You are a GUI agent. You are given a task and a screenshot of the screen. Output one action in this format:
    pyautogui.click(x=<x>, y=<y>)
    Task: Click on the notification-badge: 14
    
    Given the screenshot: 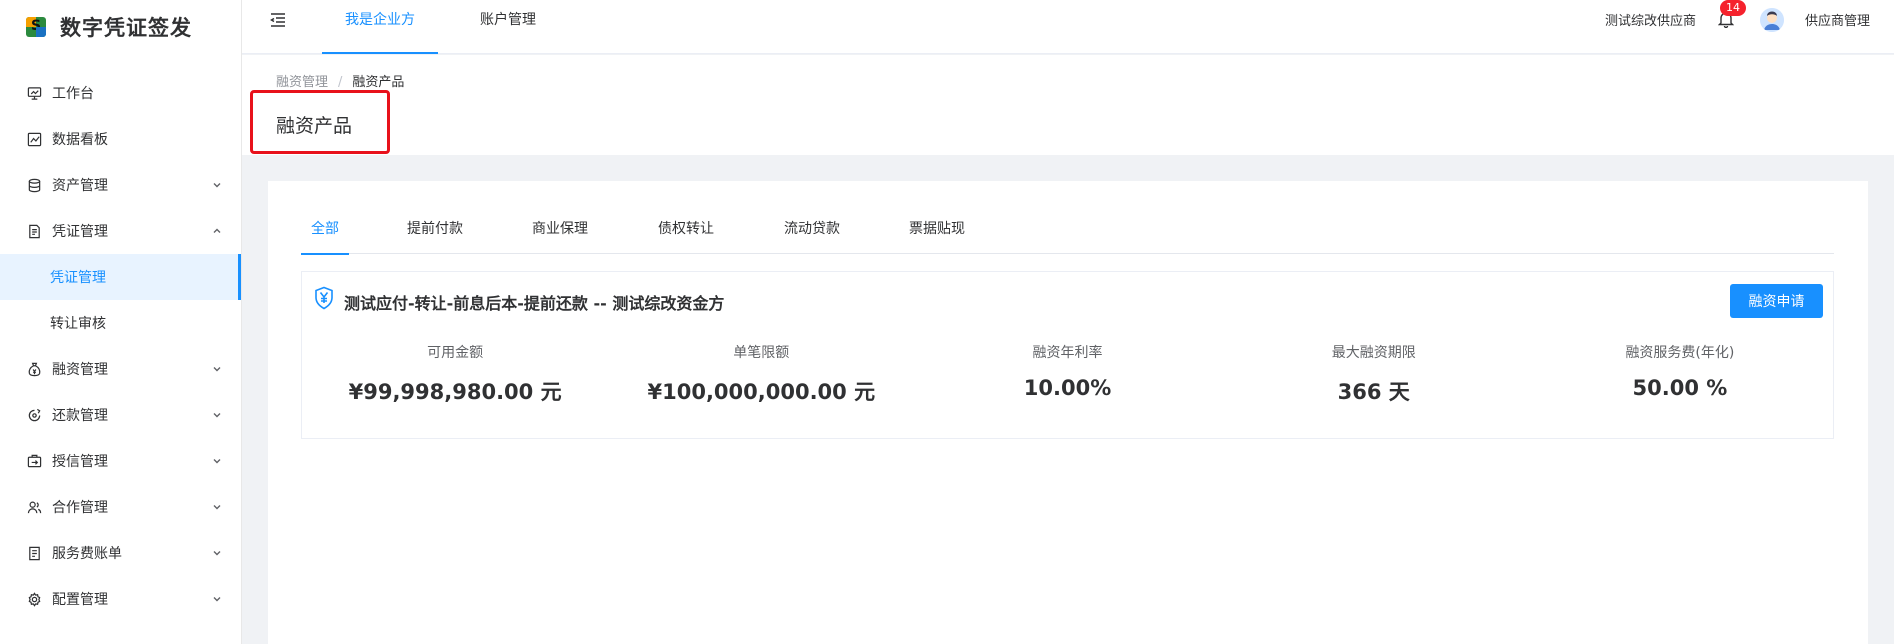 What is the action you would take?
    pyautogui.click(x=1733, y=8)
    